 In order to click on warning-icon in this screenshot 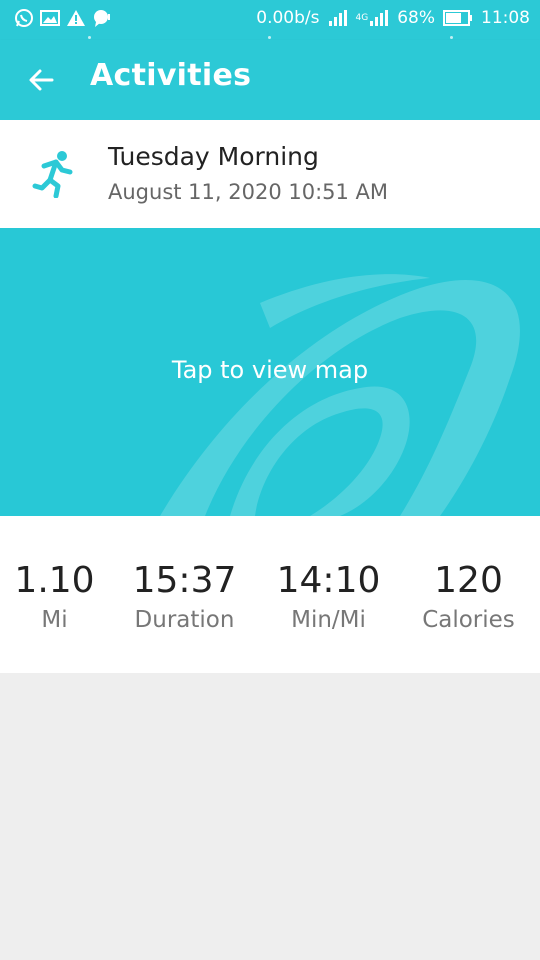, I will do `click(76, 18)`.